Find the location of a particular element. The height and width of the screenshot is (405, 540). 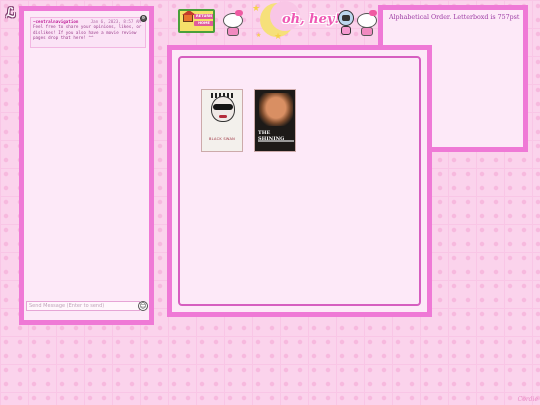

site-logo-icon: ℒ is located at coordinates (10, 13).